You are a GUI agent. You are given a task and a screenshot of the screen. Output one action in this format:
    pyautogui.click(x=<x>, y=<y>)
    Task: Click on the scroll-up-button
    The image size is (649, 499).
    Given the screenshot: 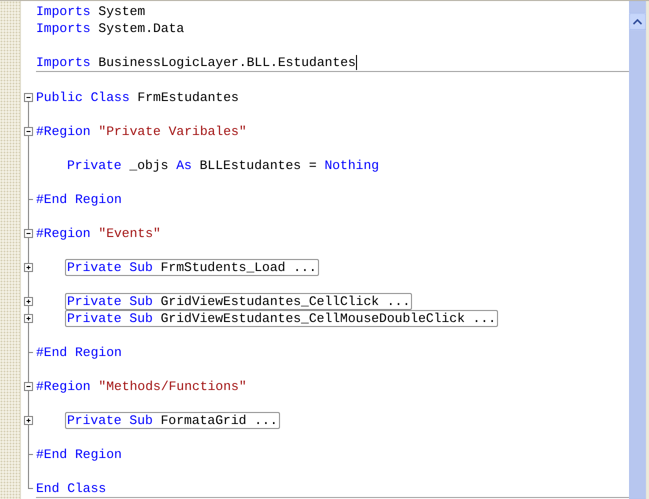 What is the action you would take?
    pyautogui.click(x=637, y=21)
    